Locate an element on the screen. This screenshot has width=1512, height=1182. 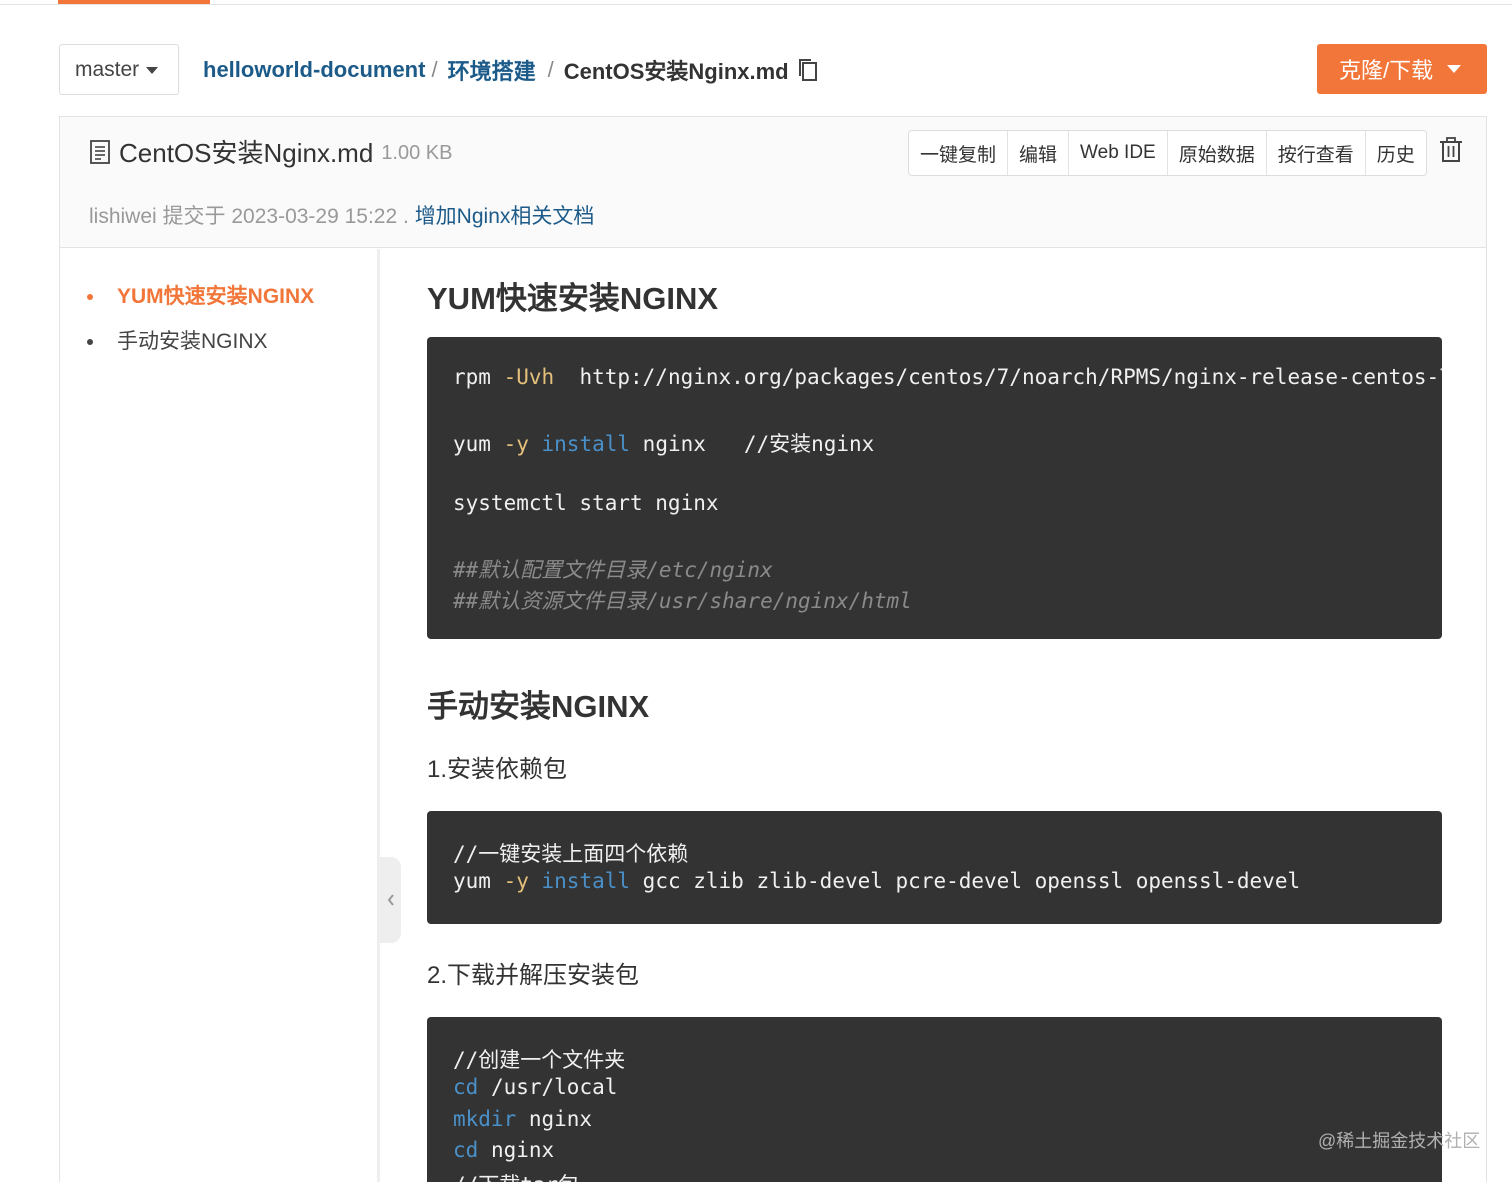
toc-item-yum: YUM快速安装NGINX is located at coordinates (200, 301).